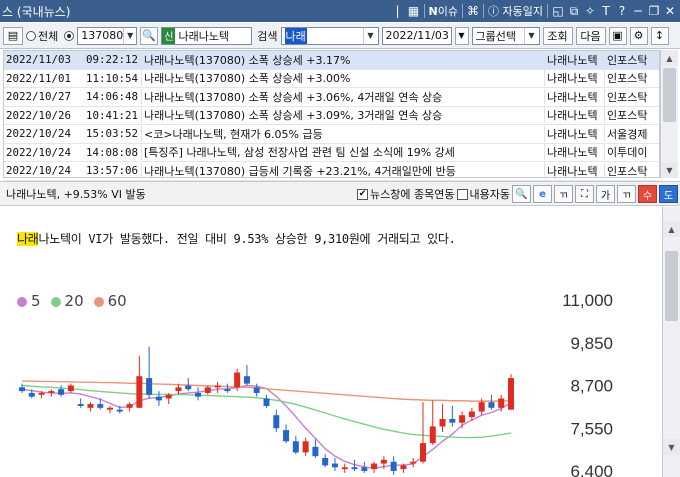 The width and height of the screenshot is (680, 477). What do you see at coordinates (631, 152) in the screenshot?
I see `news-source: 이투데이` at bounding box center [631, 152].